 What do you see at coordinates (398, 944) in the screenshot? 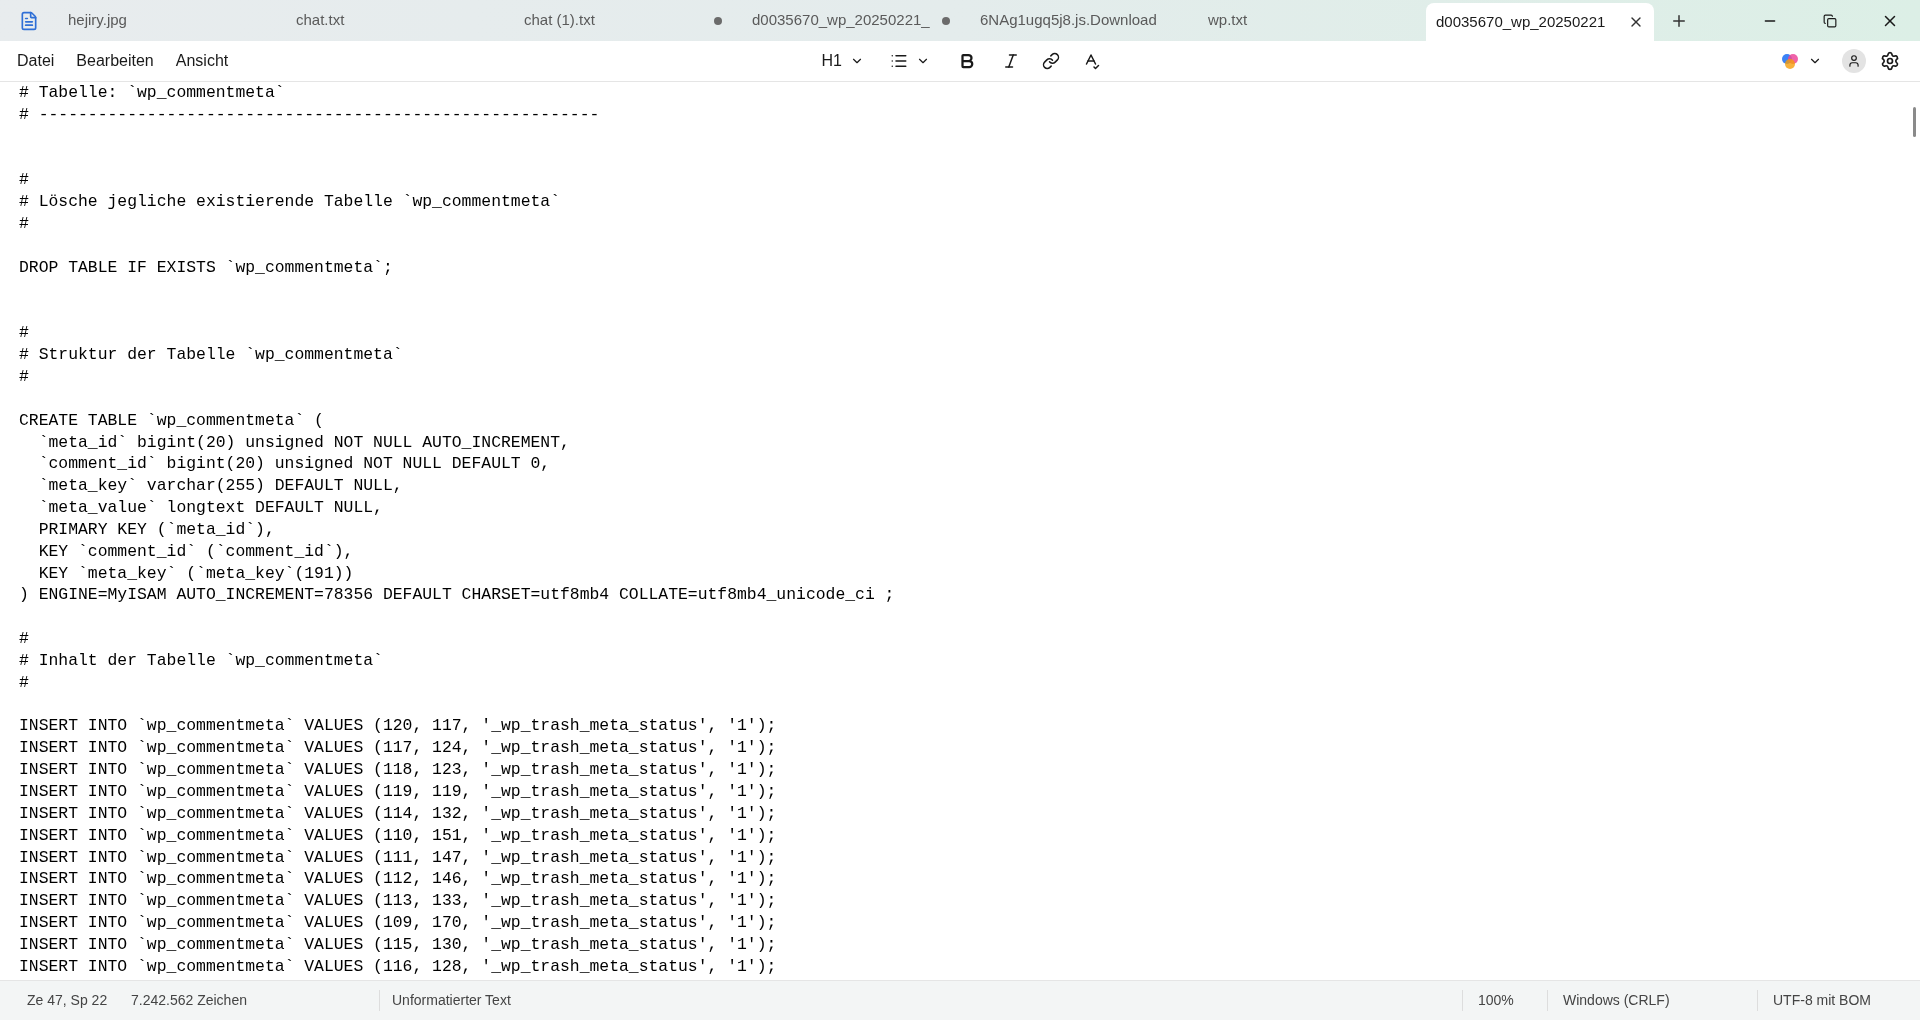
I see `code-line: INSERT INTO `wp_commentmeta` VALUES (115, 130, '_wp_trash_meta_status', '1');` at bounding box center [398, 944].